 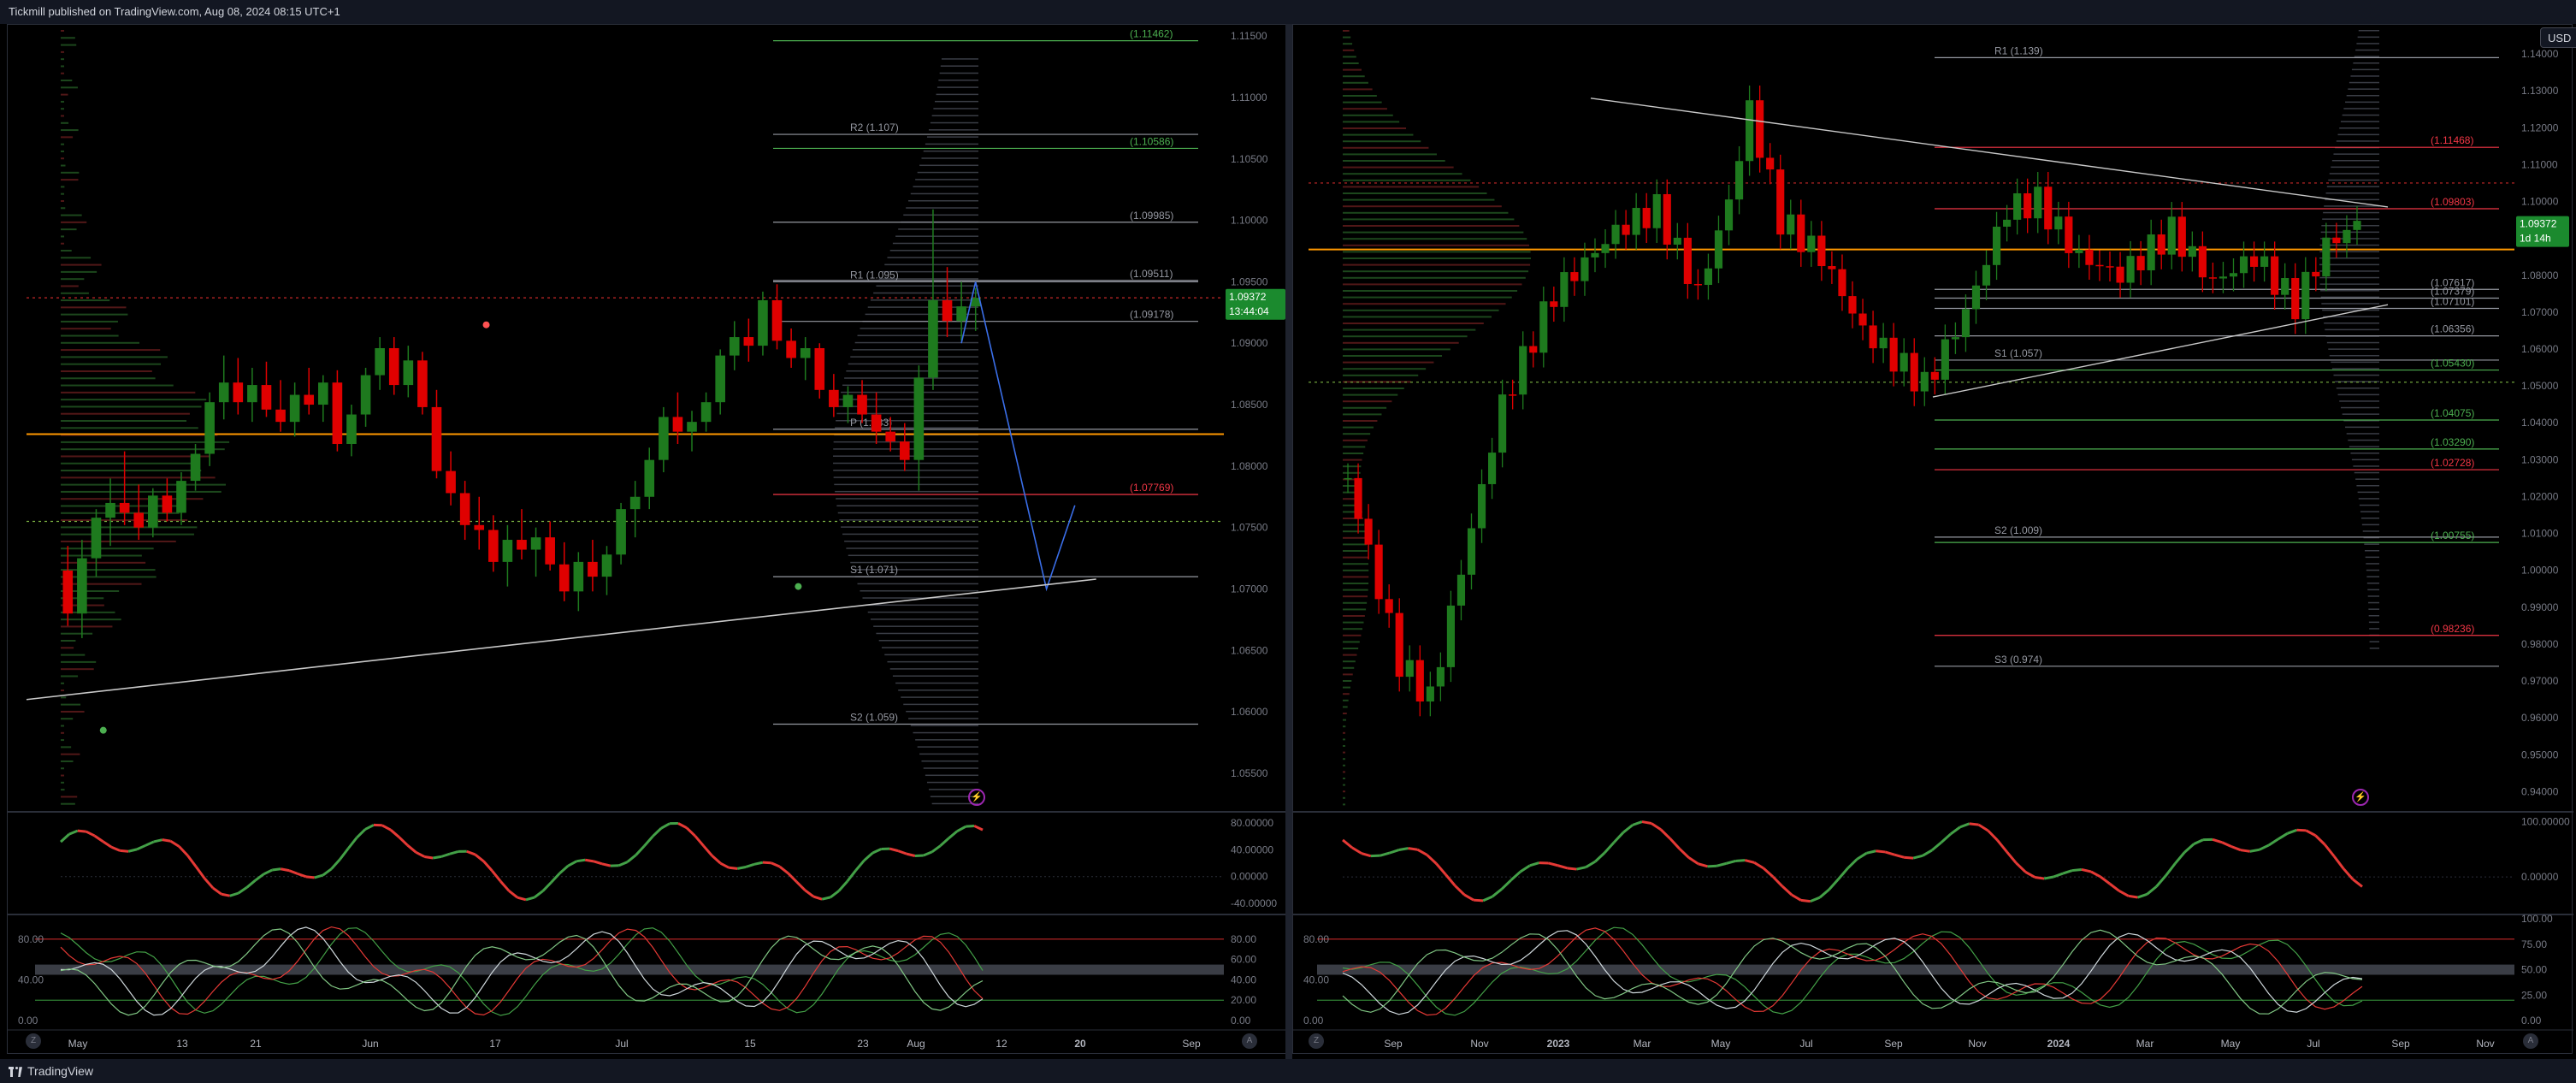 I want to click on auto-scale-button-right: A, so click(x=2530, y=1041).